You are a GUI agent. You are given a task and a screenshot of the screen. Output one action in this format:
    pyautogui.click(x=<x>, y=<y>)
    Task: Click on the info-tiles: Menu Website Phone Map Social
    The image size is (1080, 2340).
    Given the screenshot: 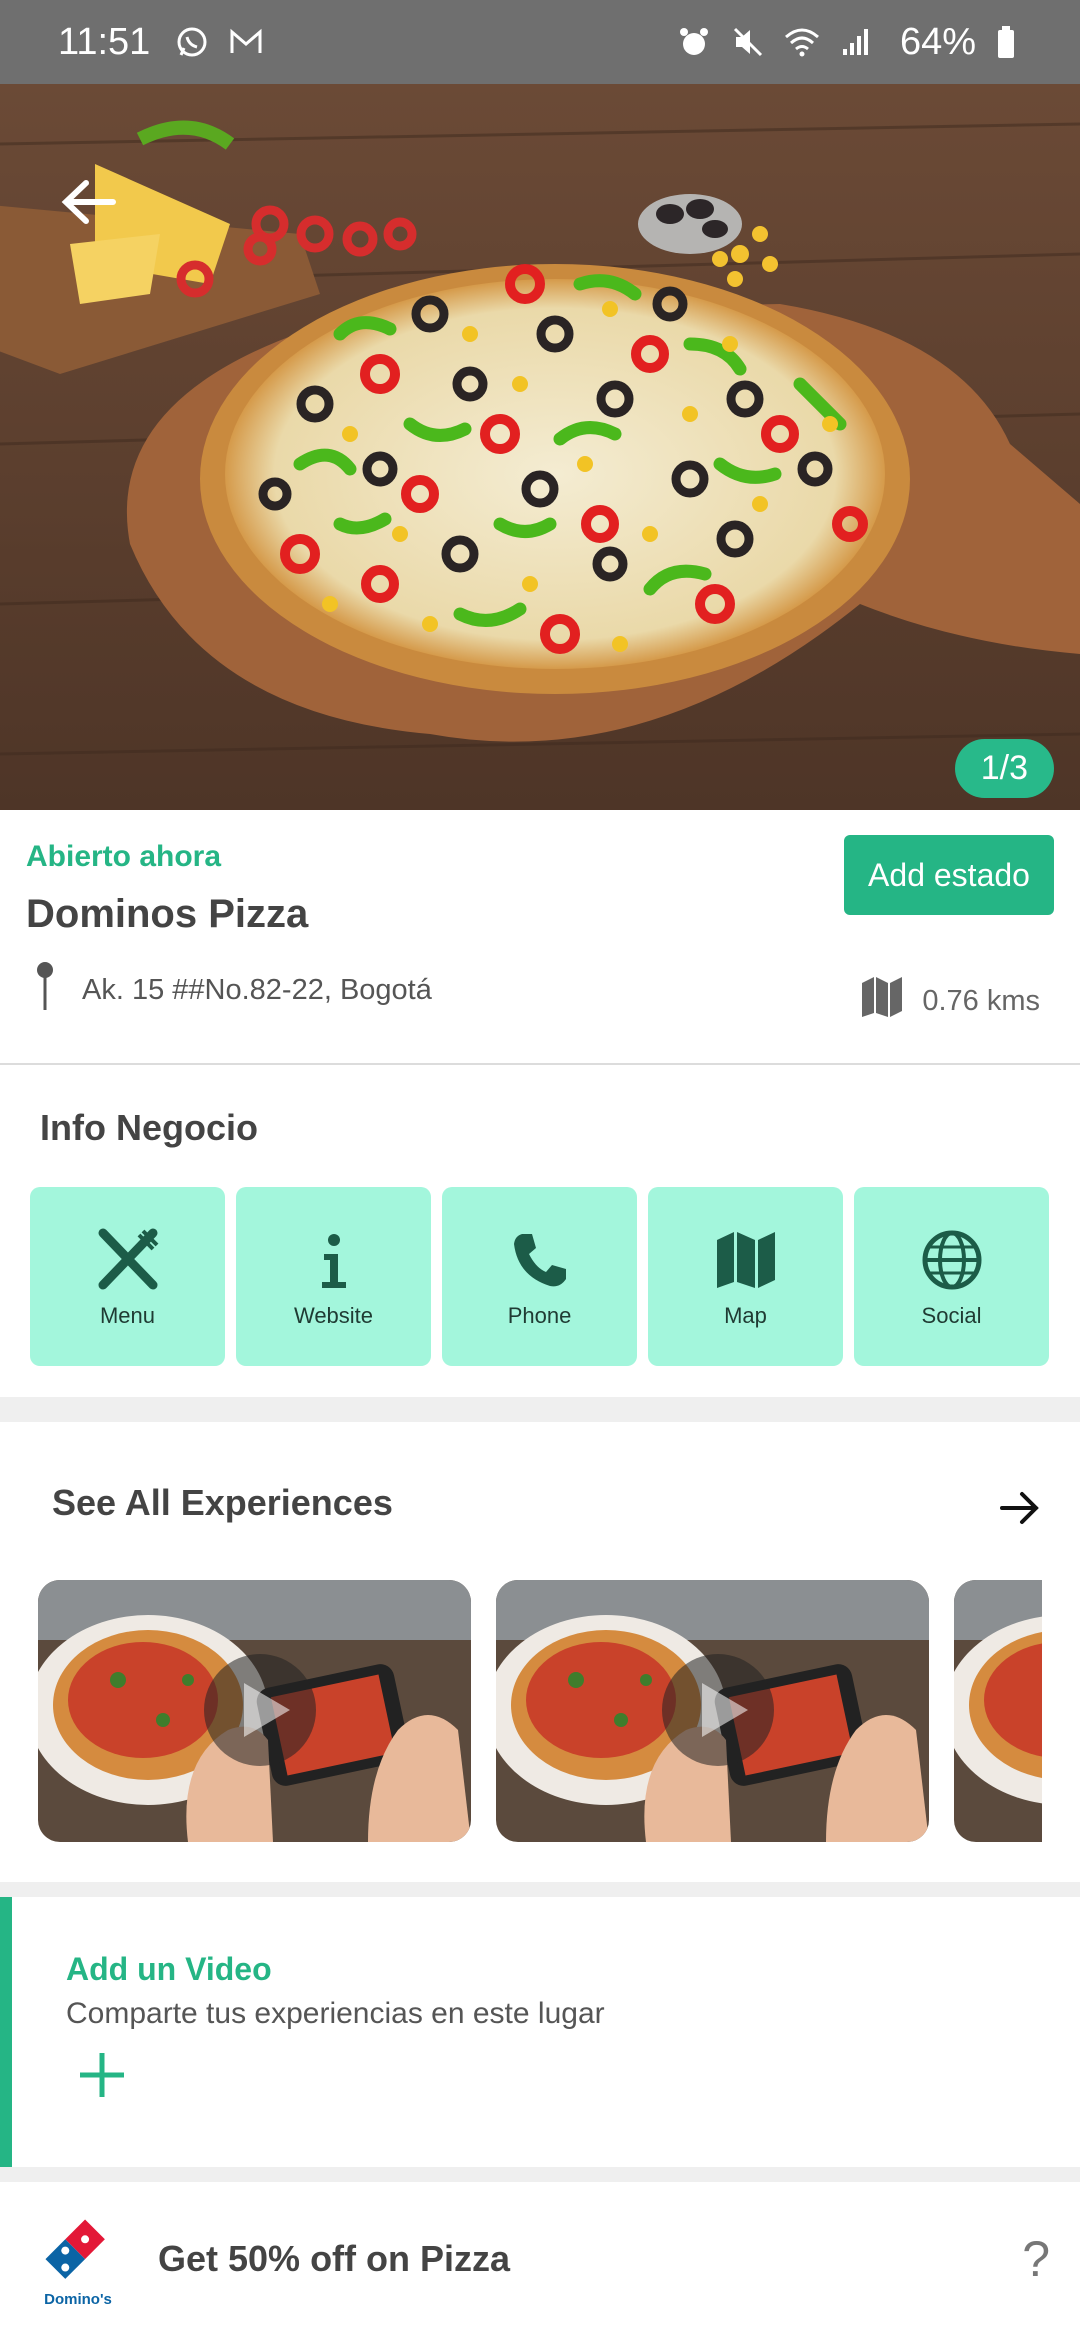 What is the action you would take?
    pyautogui.click(x=539, y=1276)
    